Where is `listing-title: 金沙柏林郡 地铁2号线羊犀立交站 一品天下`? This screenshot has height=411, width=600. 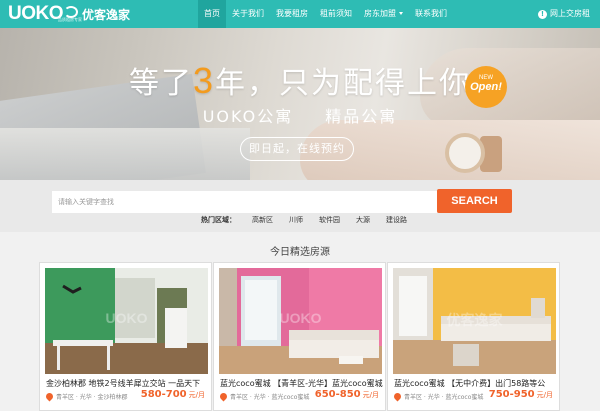
listing-title: 金沙柏林郡 地铁2号线羊犀立交站 一品天下 is located at coordinates (128, 383).